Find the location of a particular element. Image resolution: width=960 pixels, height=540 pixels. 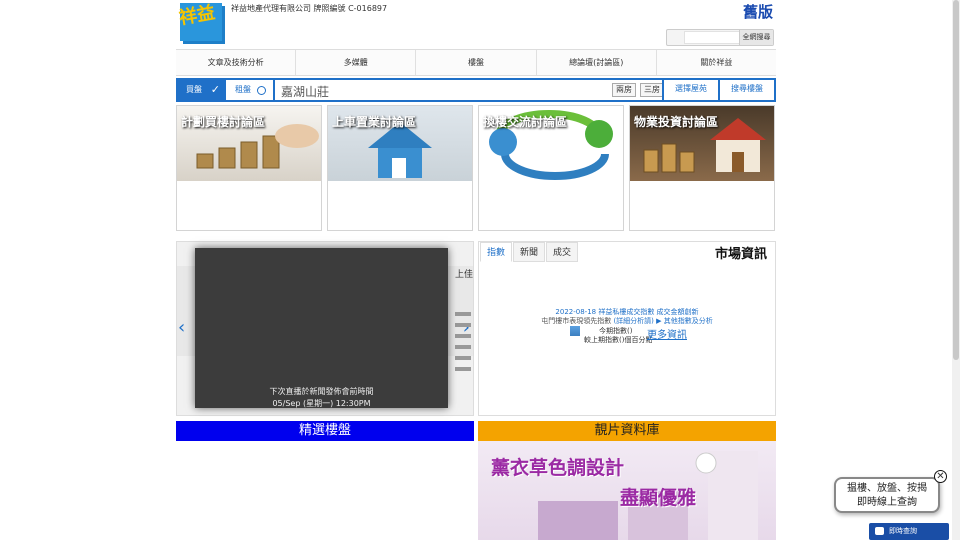

market-subline-text: 屯門樓市表現領先指數 is located at coordinates (576, 321).